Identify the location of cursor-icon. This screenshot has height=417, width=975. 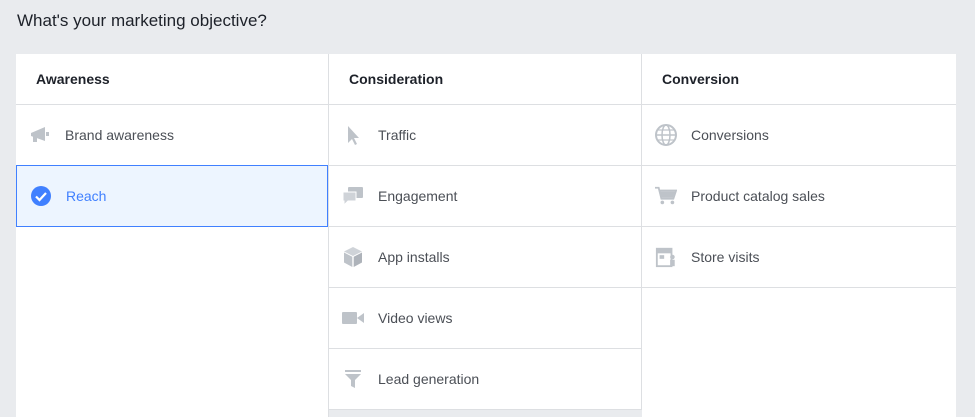
(353, 135).